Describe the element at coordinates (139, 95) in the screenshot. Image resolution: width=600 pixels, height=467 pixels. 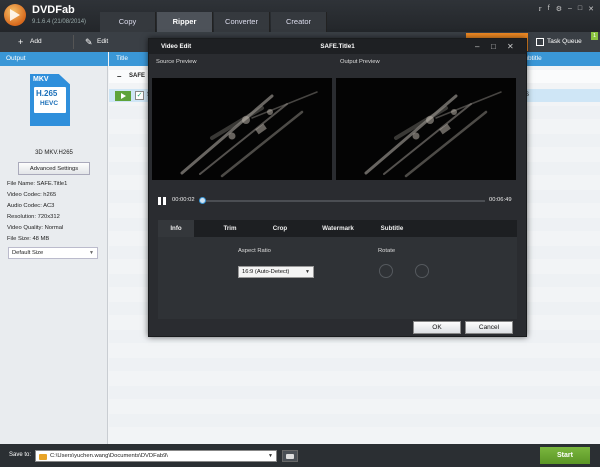
I see `title-checkbox: ✓` at that location.